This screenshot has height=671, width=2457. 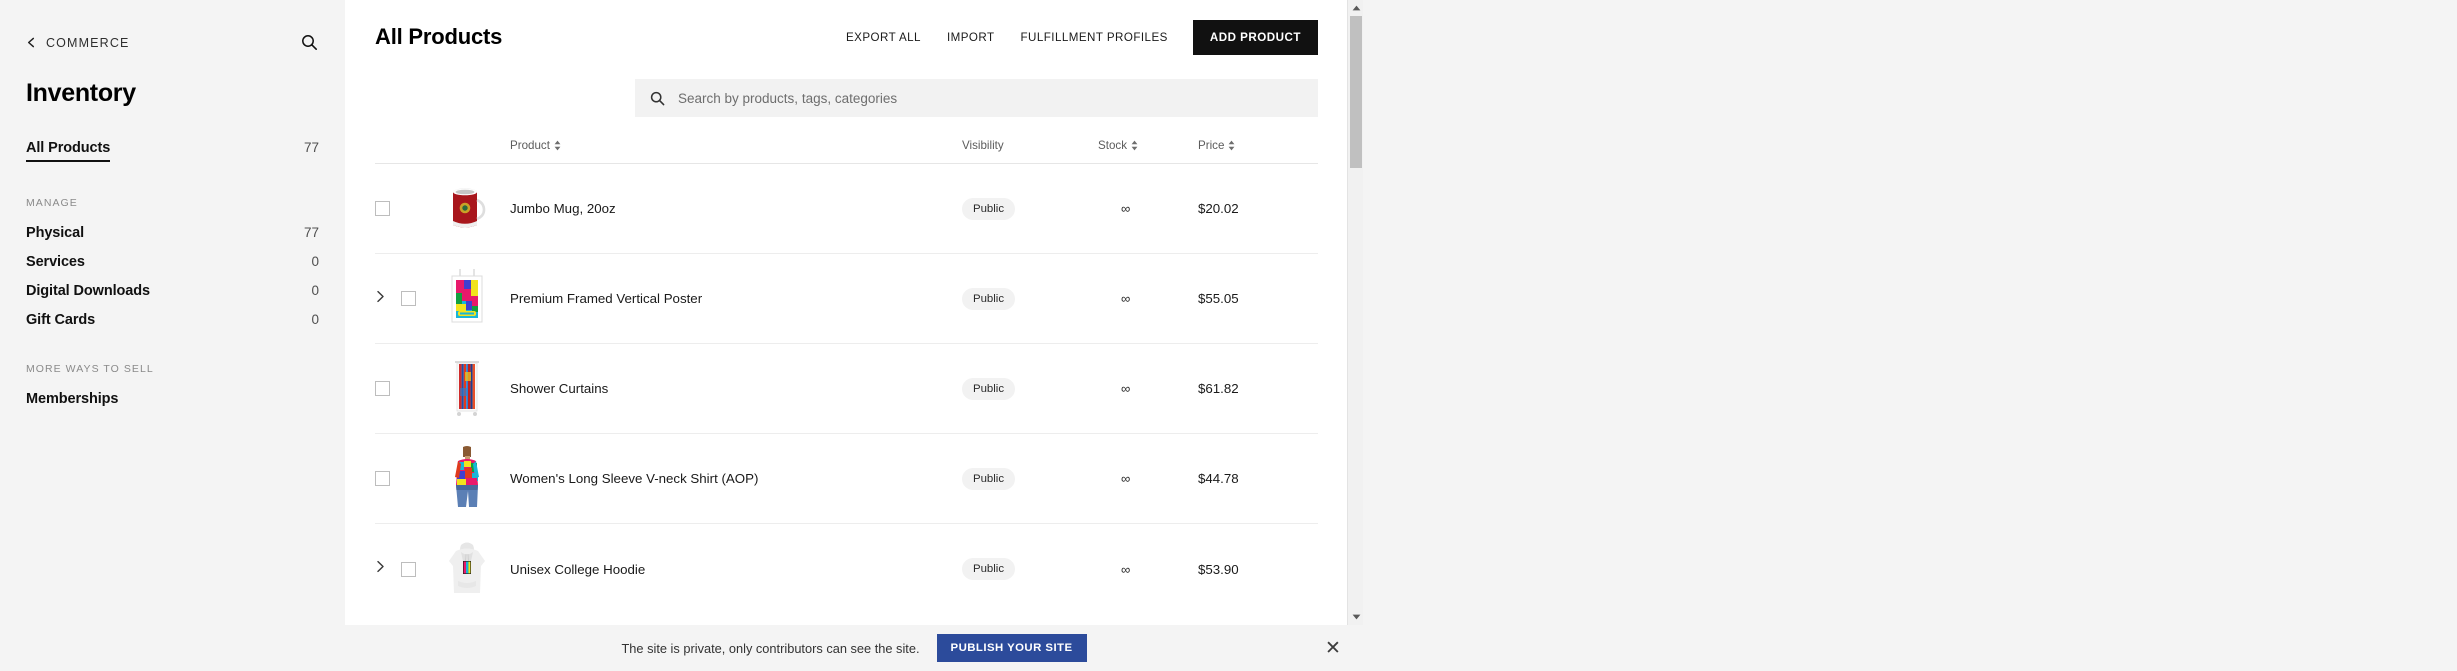 I want to click on price-value: $61.82, so click(x=1218, y=388).